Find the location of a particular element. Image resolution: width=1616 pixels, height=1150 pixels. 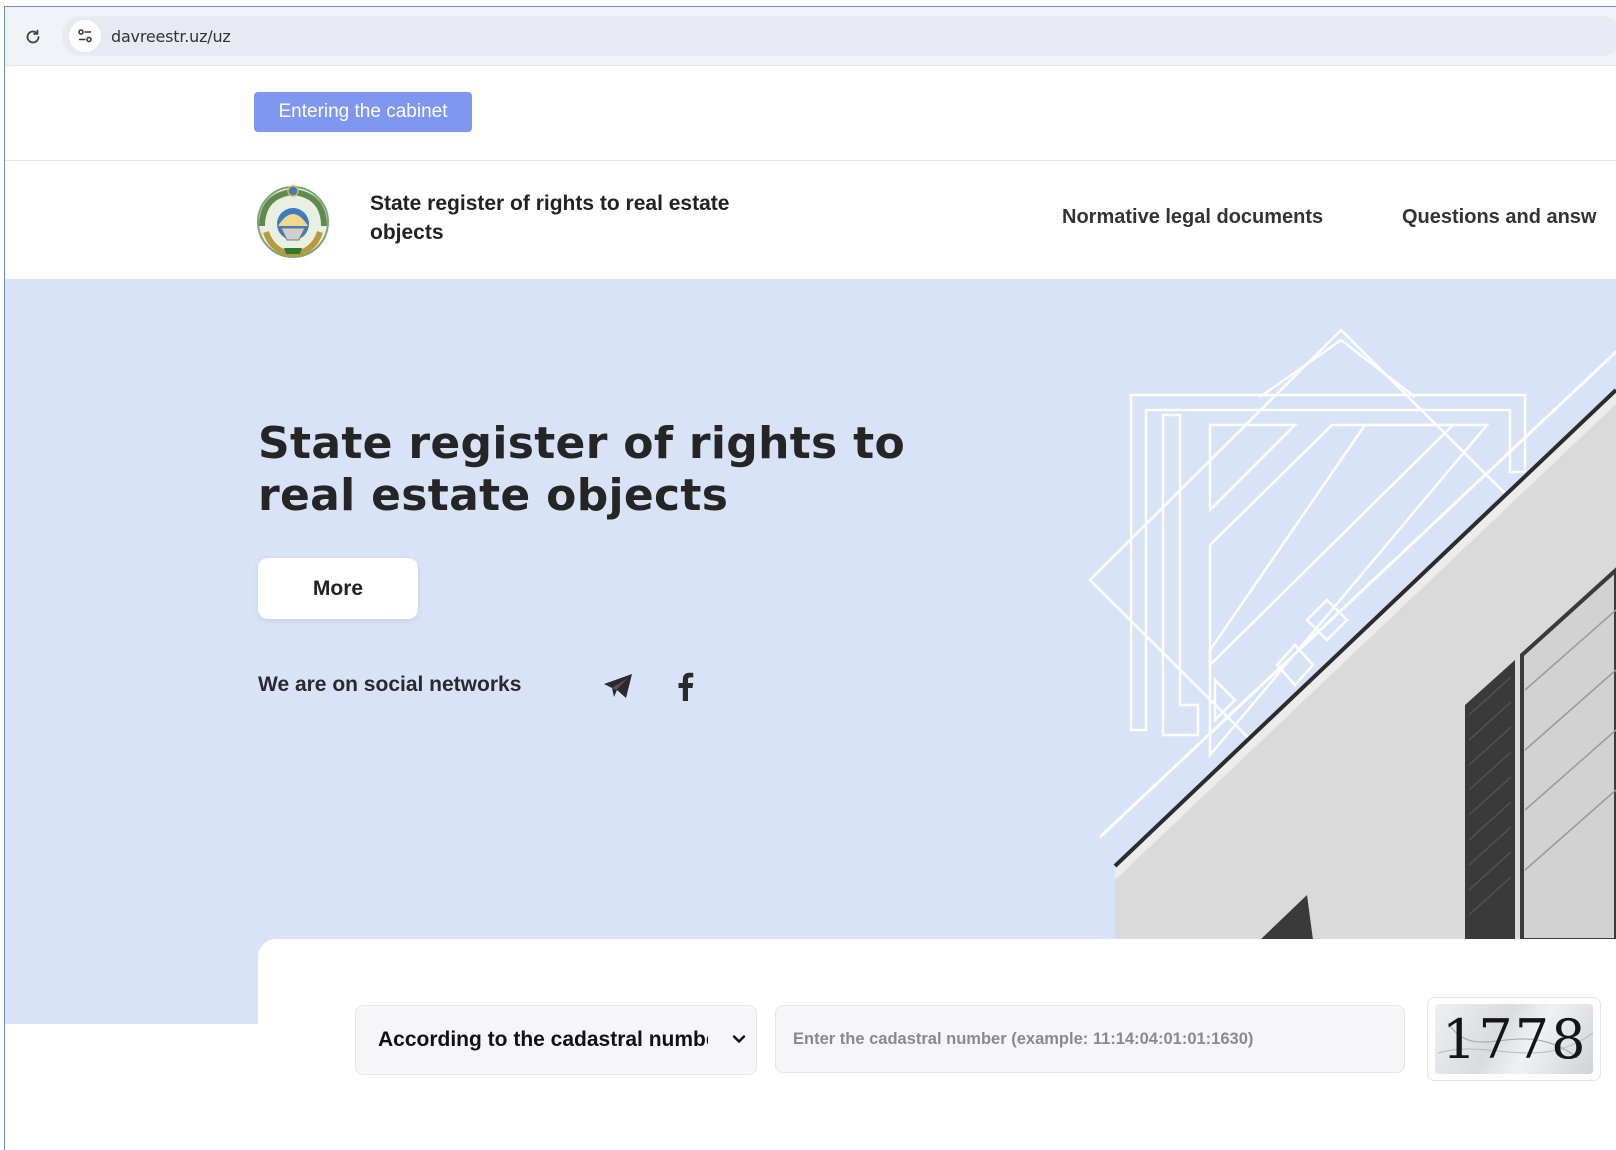

main-header is located at coordinates (810, 220).